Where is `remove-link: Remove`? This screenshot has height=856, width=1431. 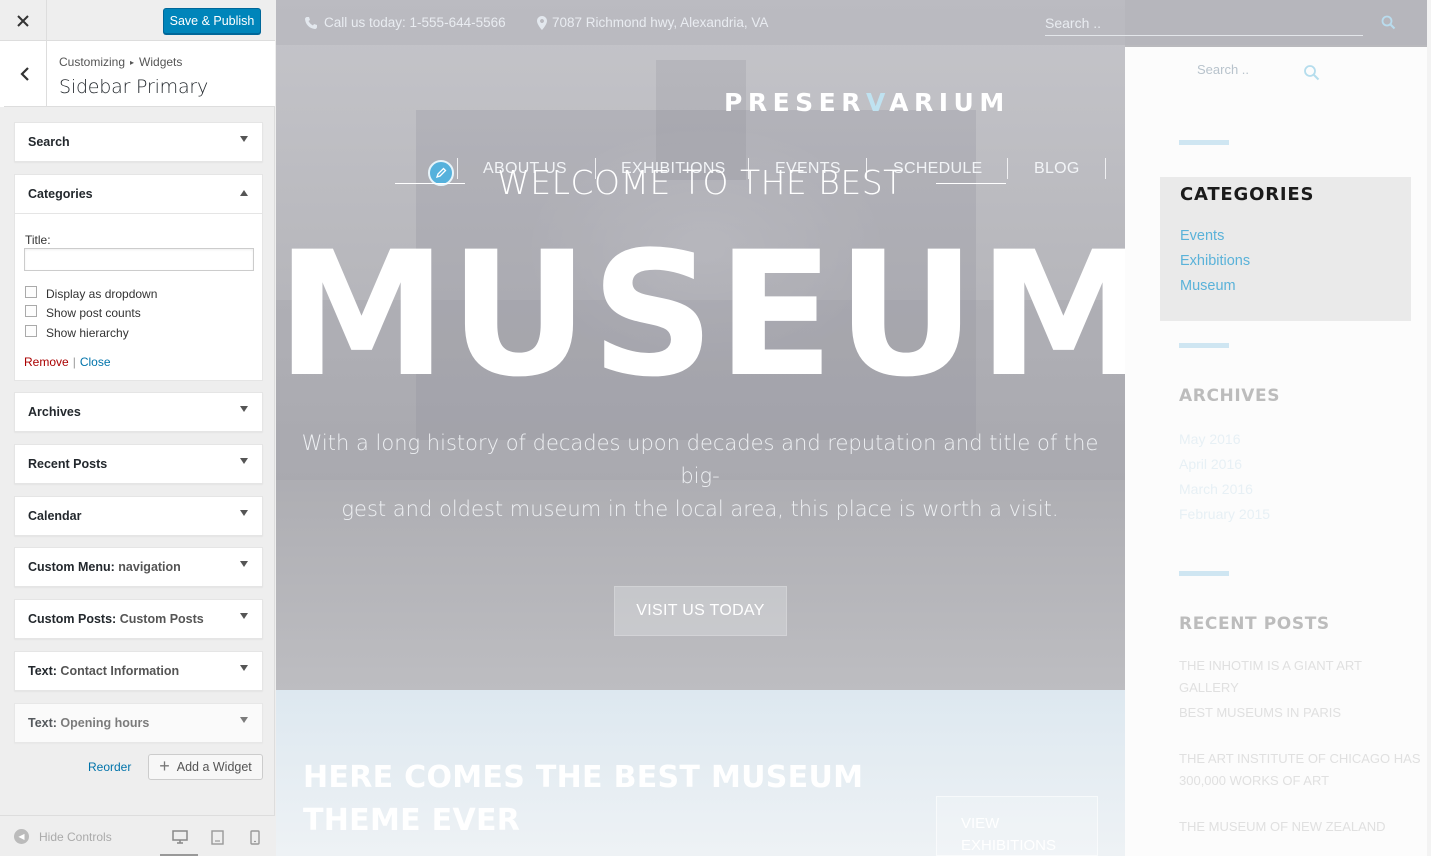
remove-link: Remove is located at coordinates (46, 362).